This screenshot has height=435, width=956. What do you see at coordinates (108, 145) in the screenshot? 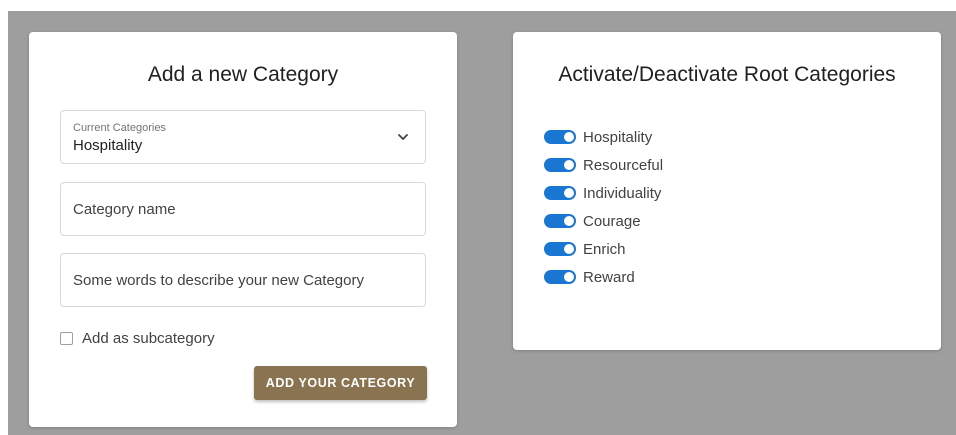
I see `select-value: Hospitality` at bounding box center [108, 145].